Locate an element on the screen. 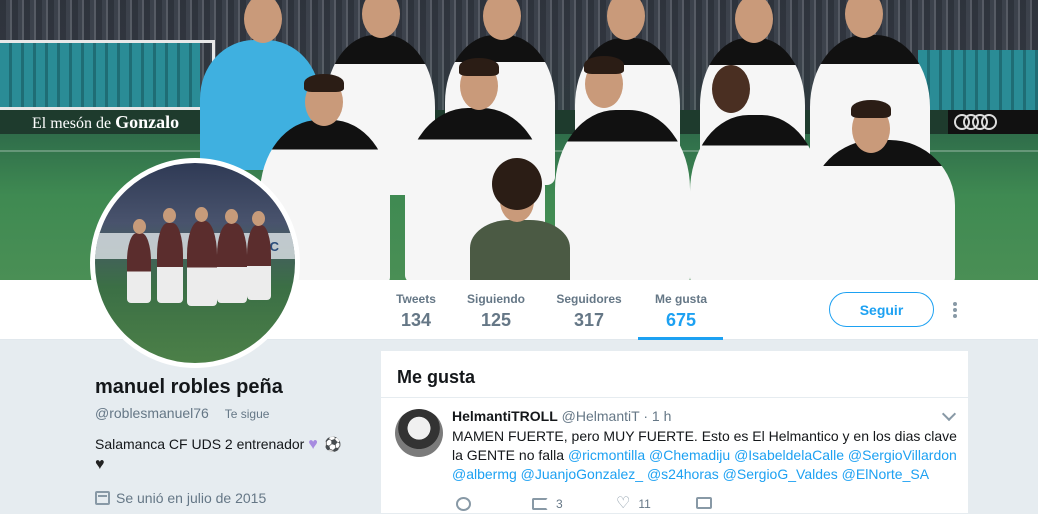 Image resolution: width=1038 pixels, height=514 pixels. follow-button: Seguir is located at coordinates (881, 309).